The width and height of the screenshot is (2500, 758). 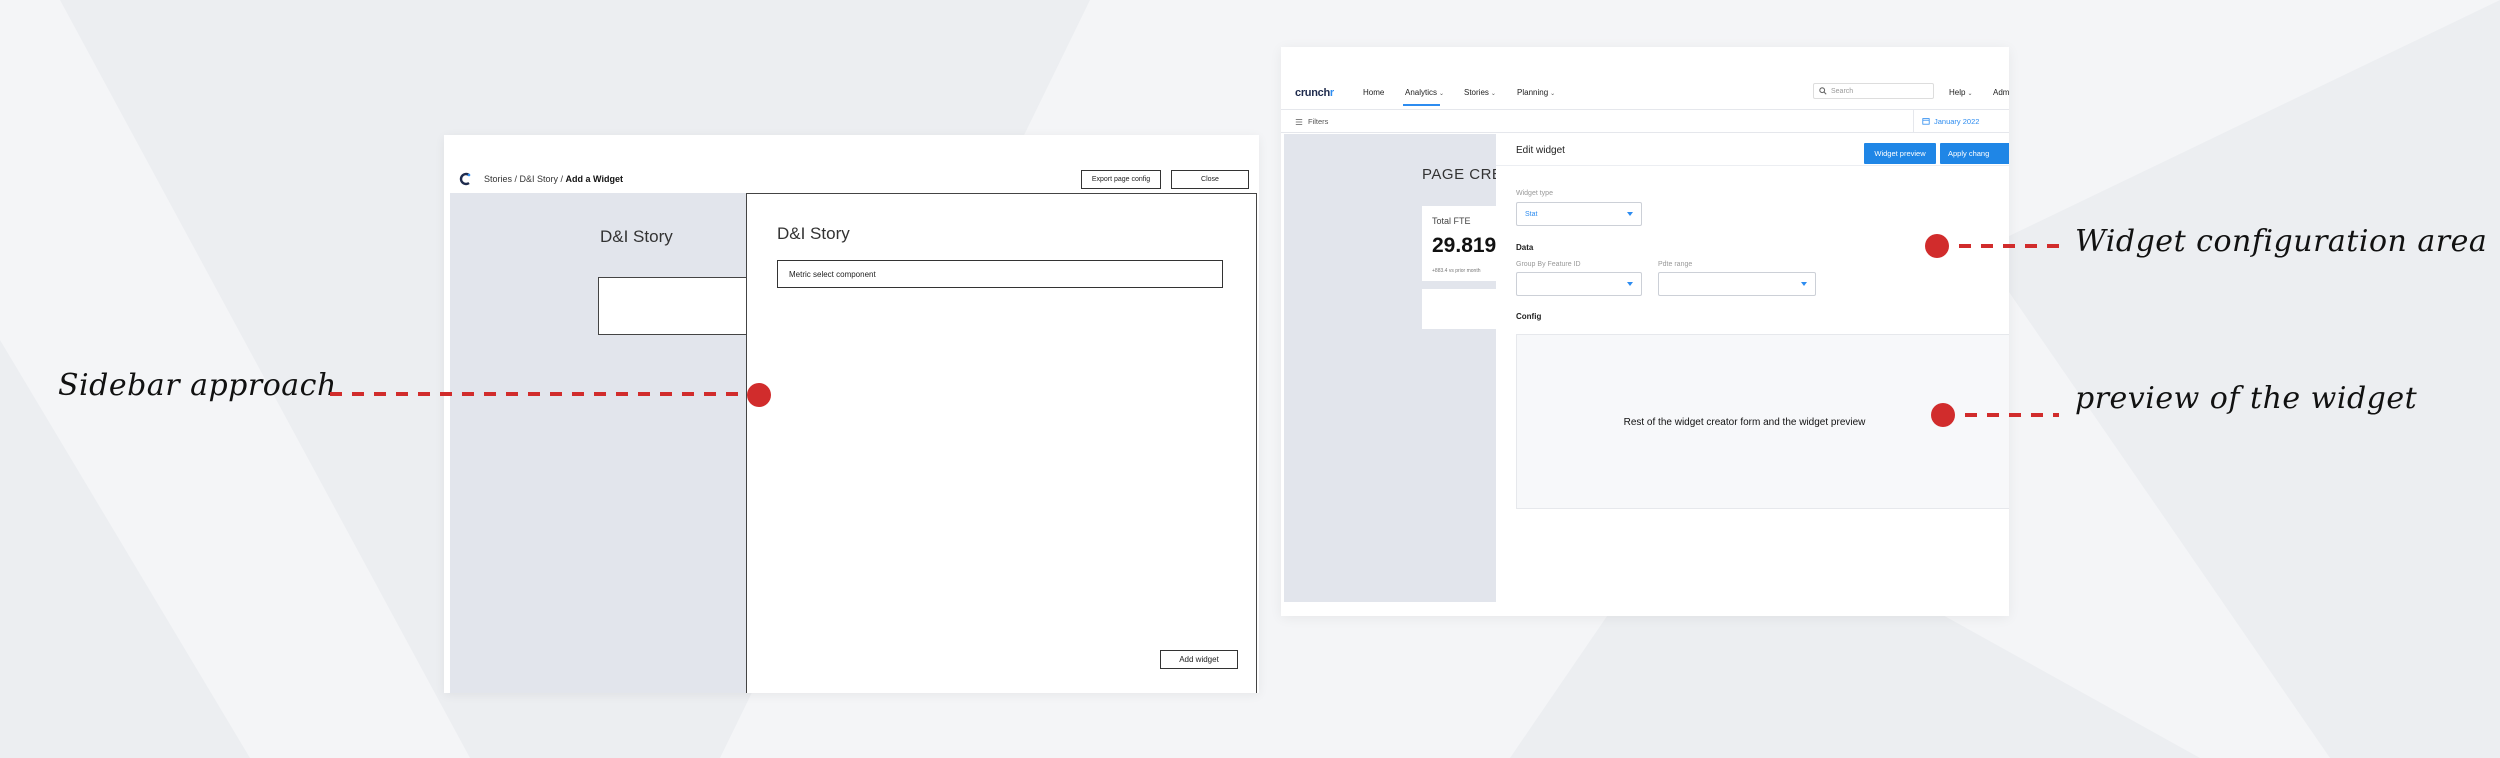 What do you see at coordinates (1210, 179) in the screenshot?
I see `close-button: Close` at bounding box center [1210, 179].